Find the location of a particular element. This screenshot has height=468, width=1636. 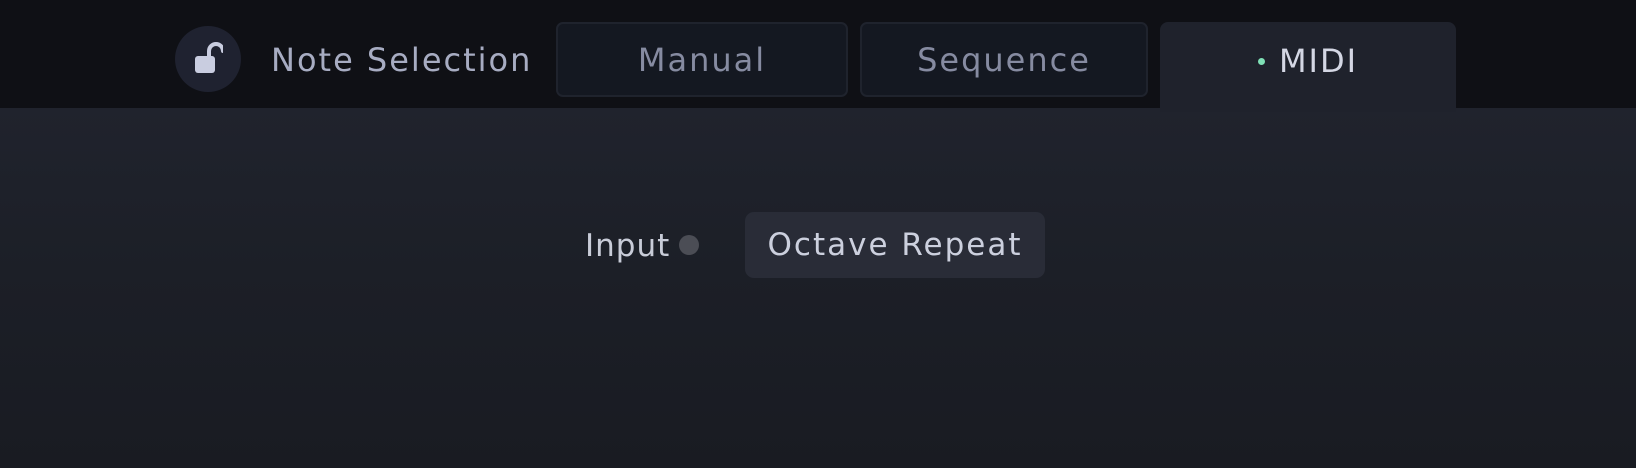

octave-repeat-button: Octave Repeat is located at coordinates (895, 245).